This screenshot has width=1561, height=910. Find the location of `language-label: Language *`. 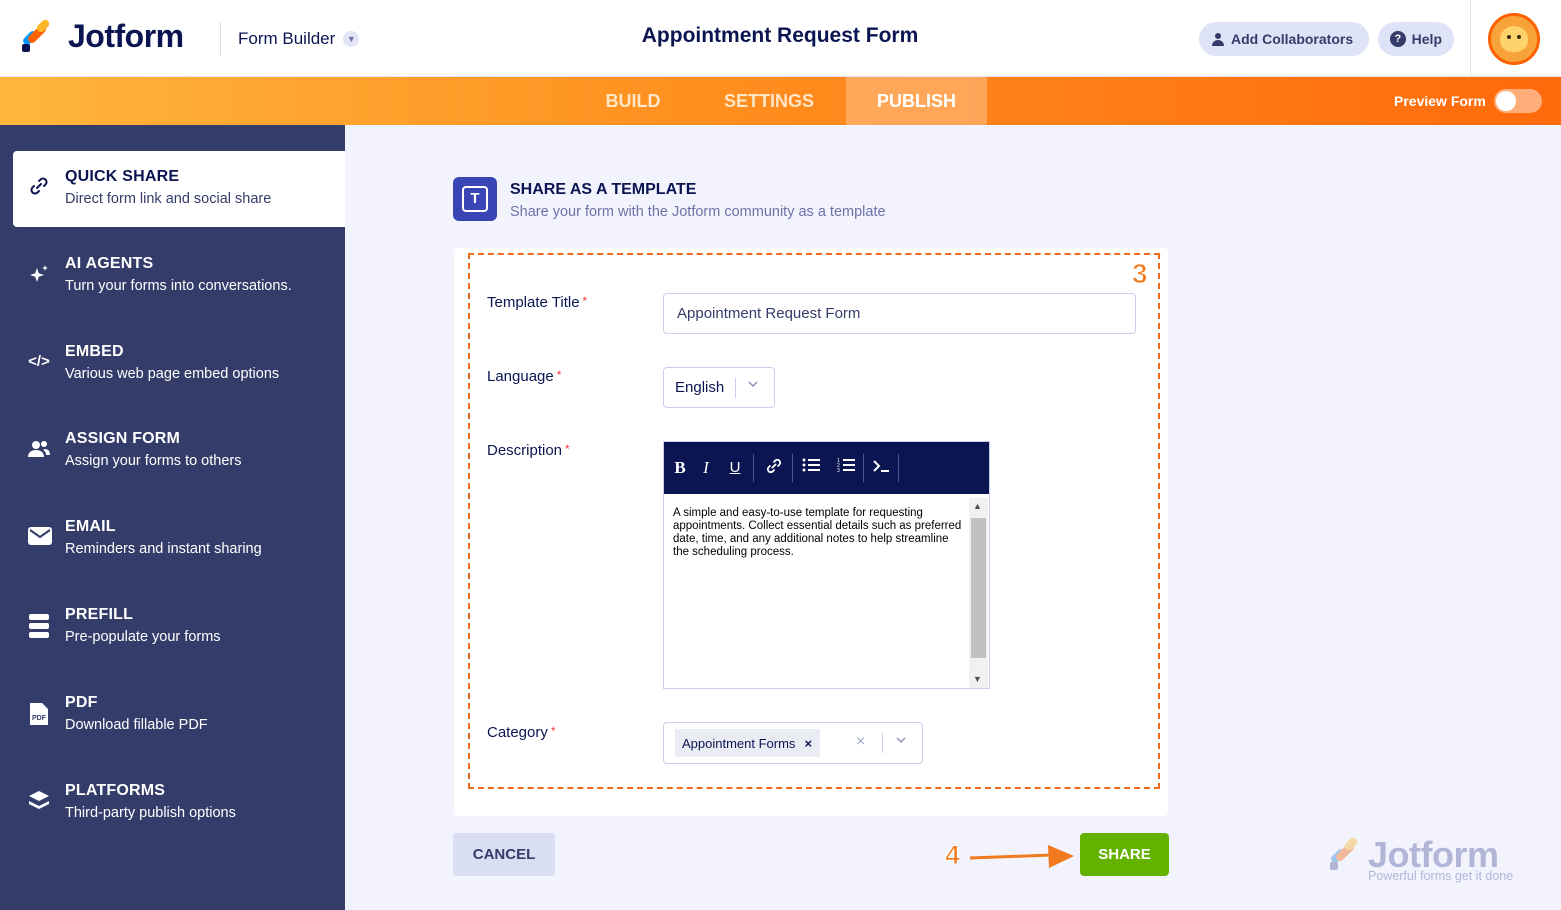

language-label: Language * is located at coordinates (524, 376).